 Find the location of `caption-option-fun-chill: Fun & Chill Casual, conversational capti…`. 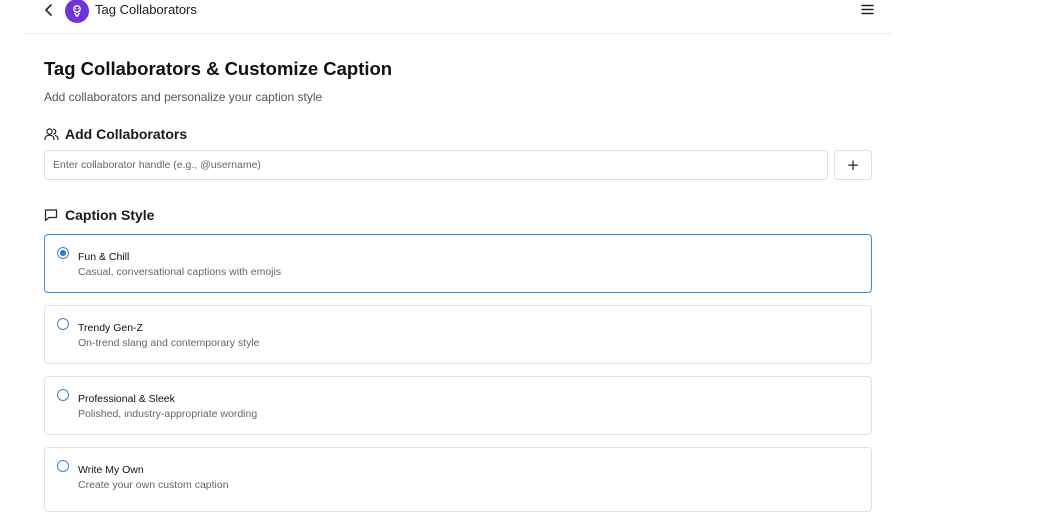

caption-option-fun-chill: Fun & Chill Casual, conversational capti… is located at coordinates (458, 263).